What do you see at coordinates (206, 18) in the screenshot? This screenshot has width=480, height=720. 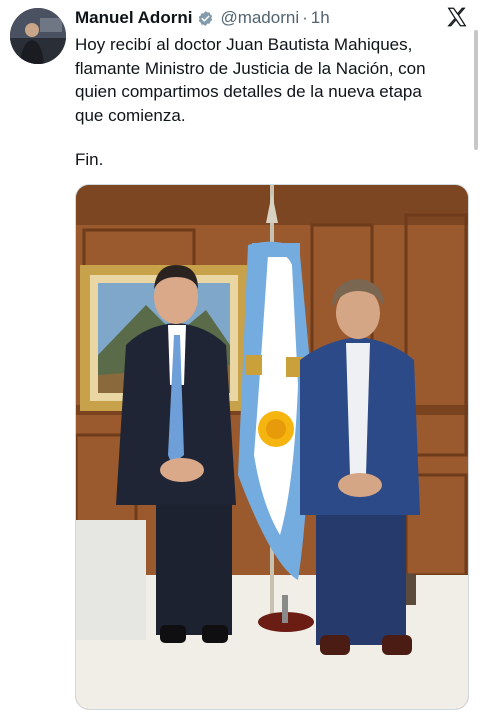 I see `verified-badge-icon` at bounding box center [206, 18].